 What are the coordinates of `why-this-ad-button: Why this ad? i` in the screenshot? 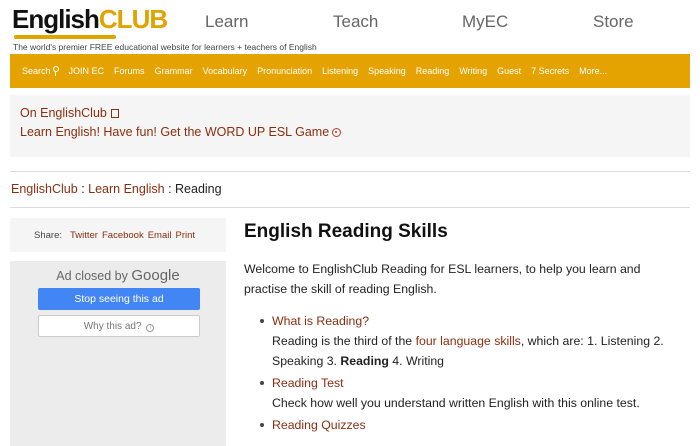 It's located at (119, 326).